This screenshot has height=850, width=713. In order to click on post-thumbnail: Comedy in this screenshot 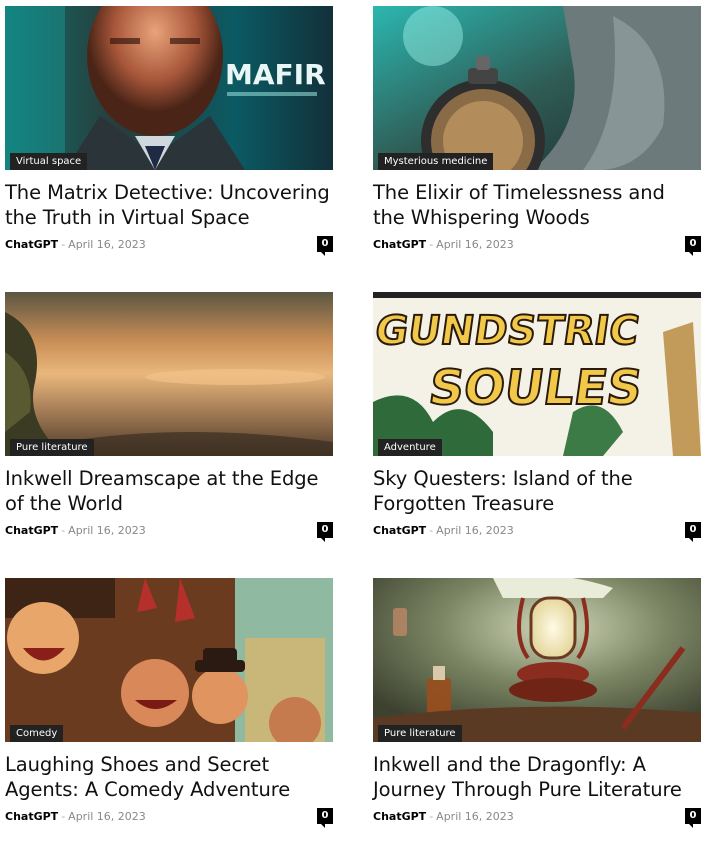, I will do `click(169, 660)`.